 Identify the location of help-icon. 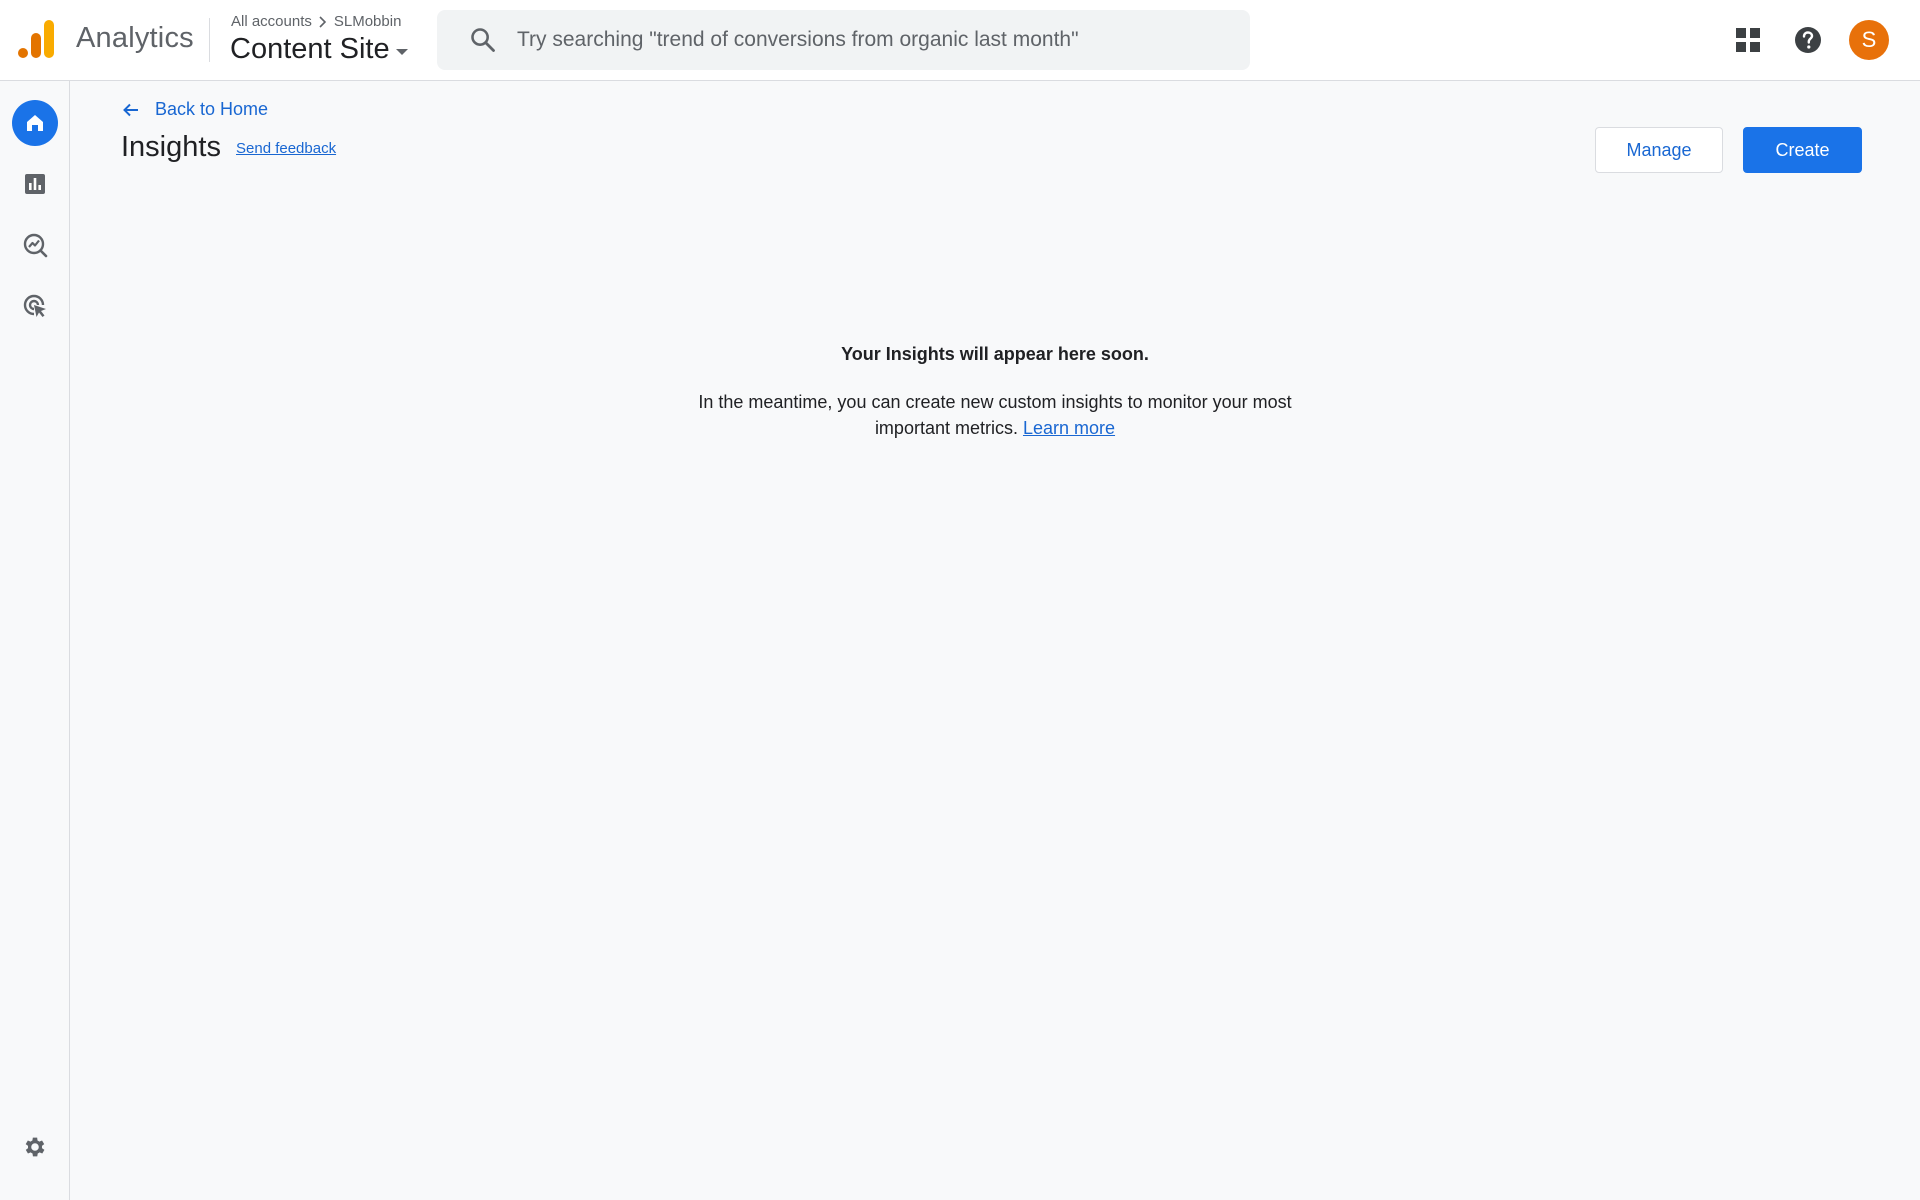
(1808, 40).